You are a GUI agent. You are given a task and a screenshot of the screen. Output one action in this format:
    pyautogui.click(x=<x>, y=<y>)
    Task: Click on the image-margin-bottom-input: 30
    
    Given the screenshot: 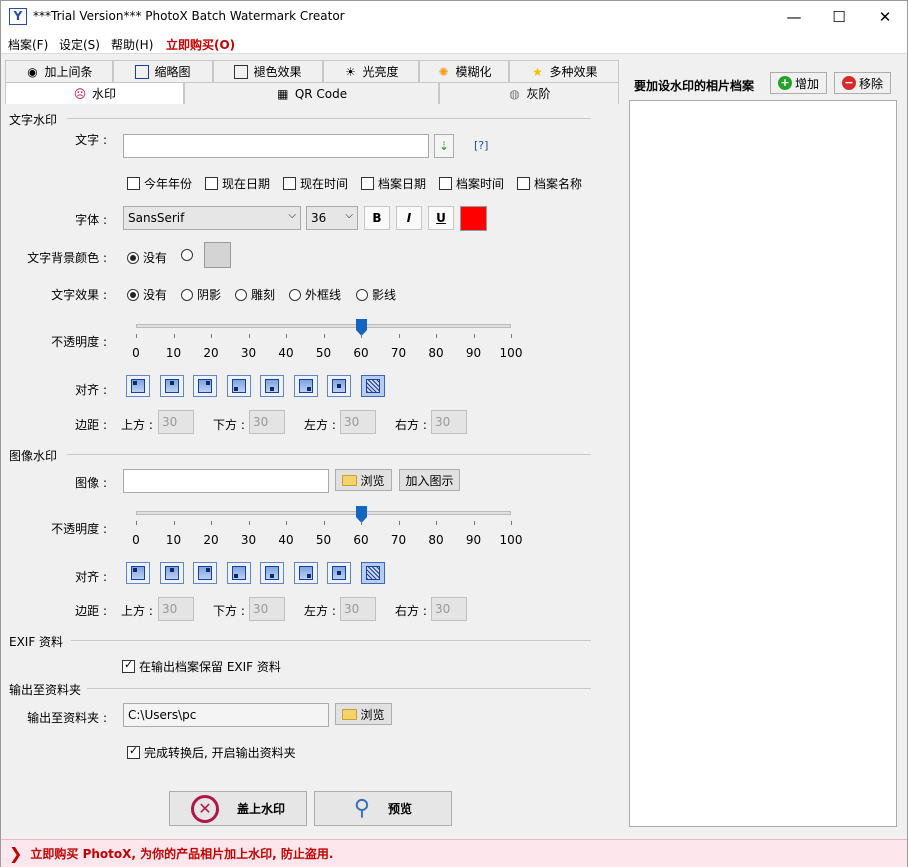 What is the action you would take?
    pyautogui.click(x=267, y=609)
    